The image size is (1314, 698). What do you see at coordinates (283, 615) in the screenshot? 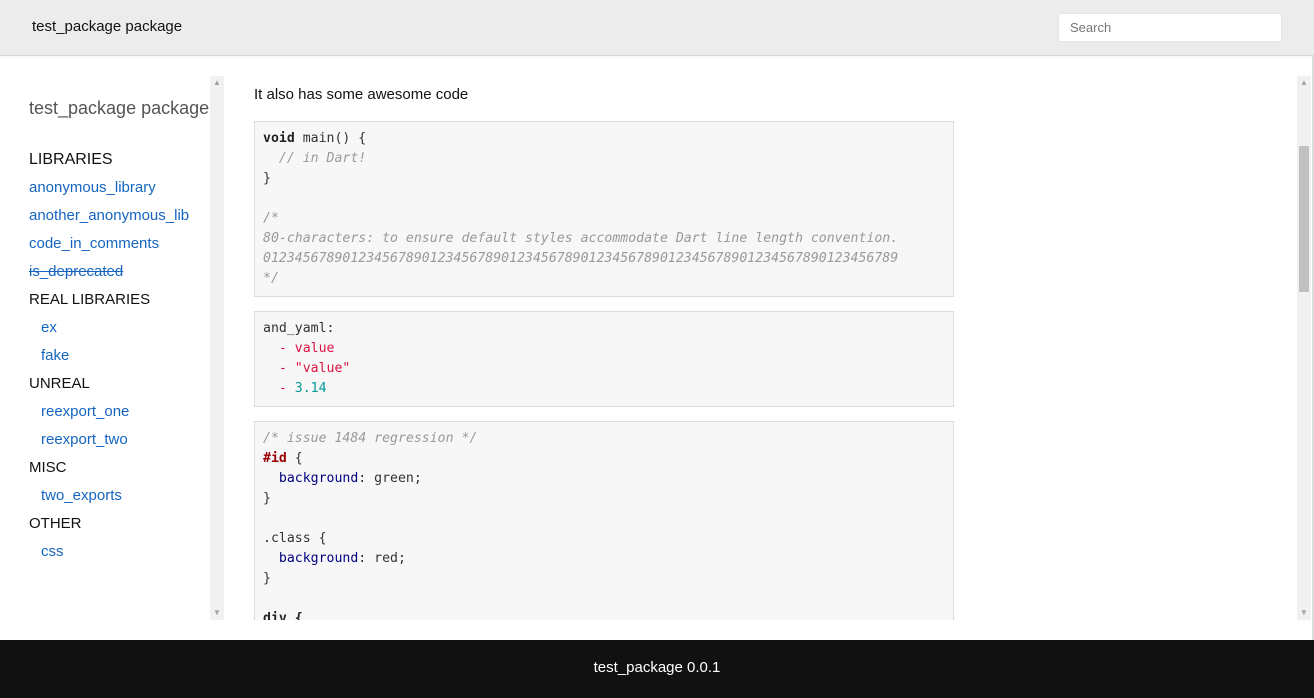
I see `css-tag-selector: div {` at bounding box center [283, 615].